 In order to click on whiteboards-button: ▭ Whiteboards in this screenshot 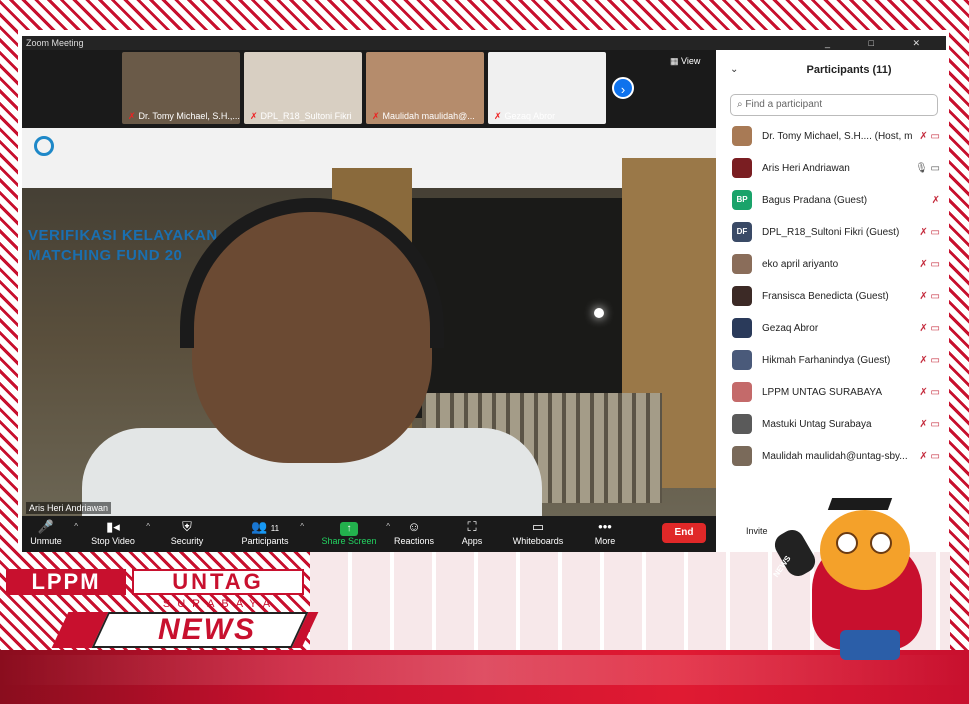, I will do `click(538, 532)`.